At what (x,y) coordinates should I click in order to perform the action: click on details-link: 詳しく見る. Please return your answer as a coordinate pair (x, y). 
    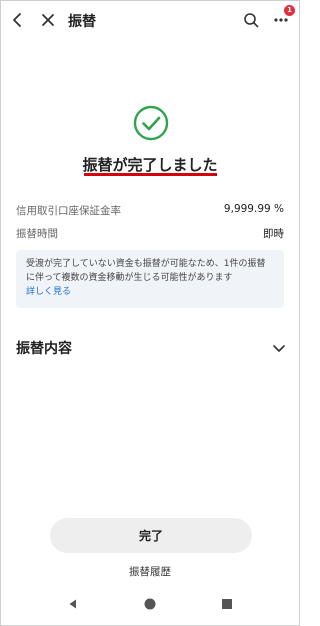
    Looking at the image, I should click on (150, 292).